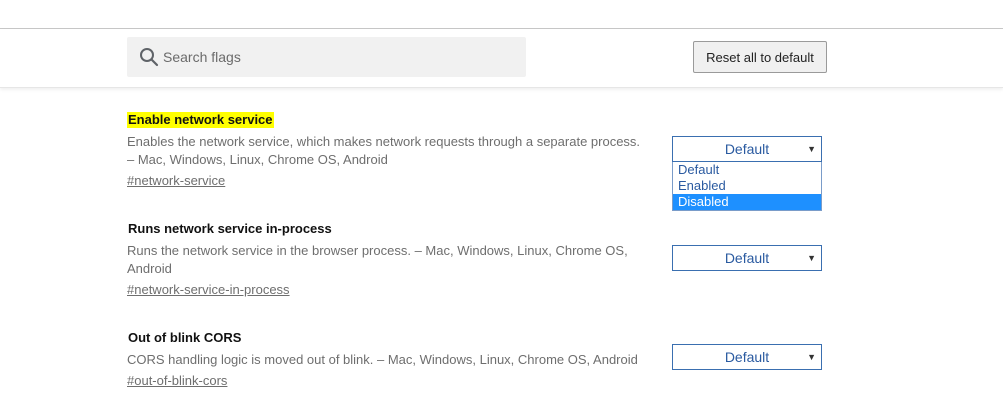 The height and width of the screenshot is (399, 1003). What do you see at coordinates (200, 120) in the screenshot?
I see `flag-title: Enable network service` at bounding box center [200, 120].